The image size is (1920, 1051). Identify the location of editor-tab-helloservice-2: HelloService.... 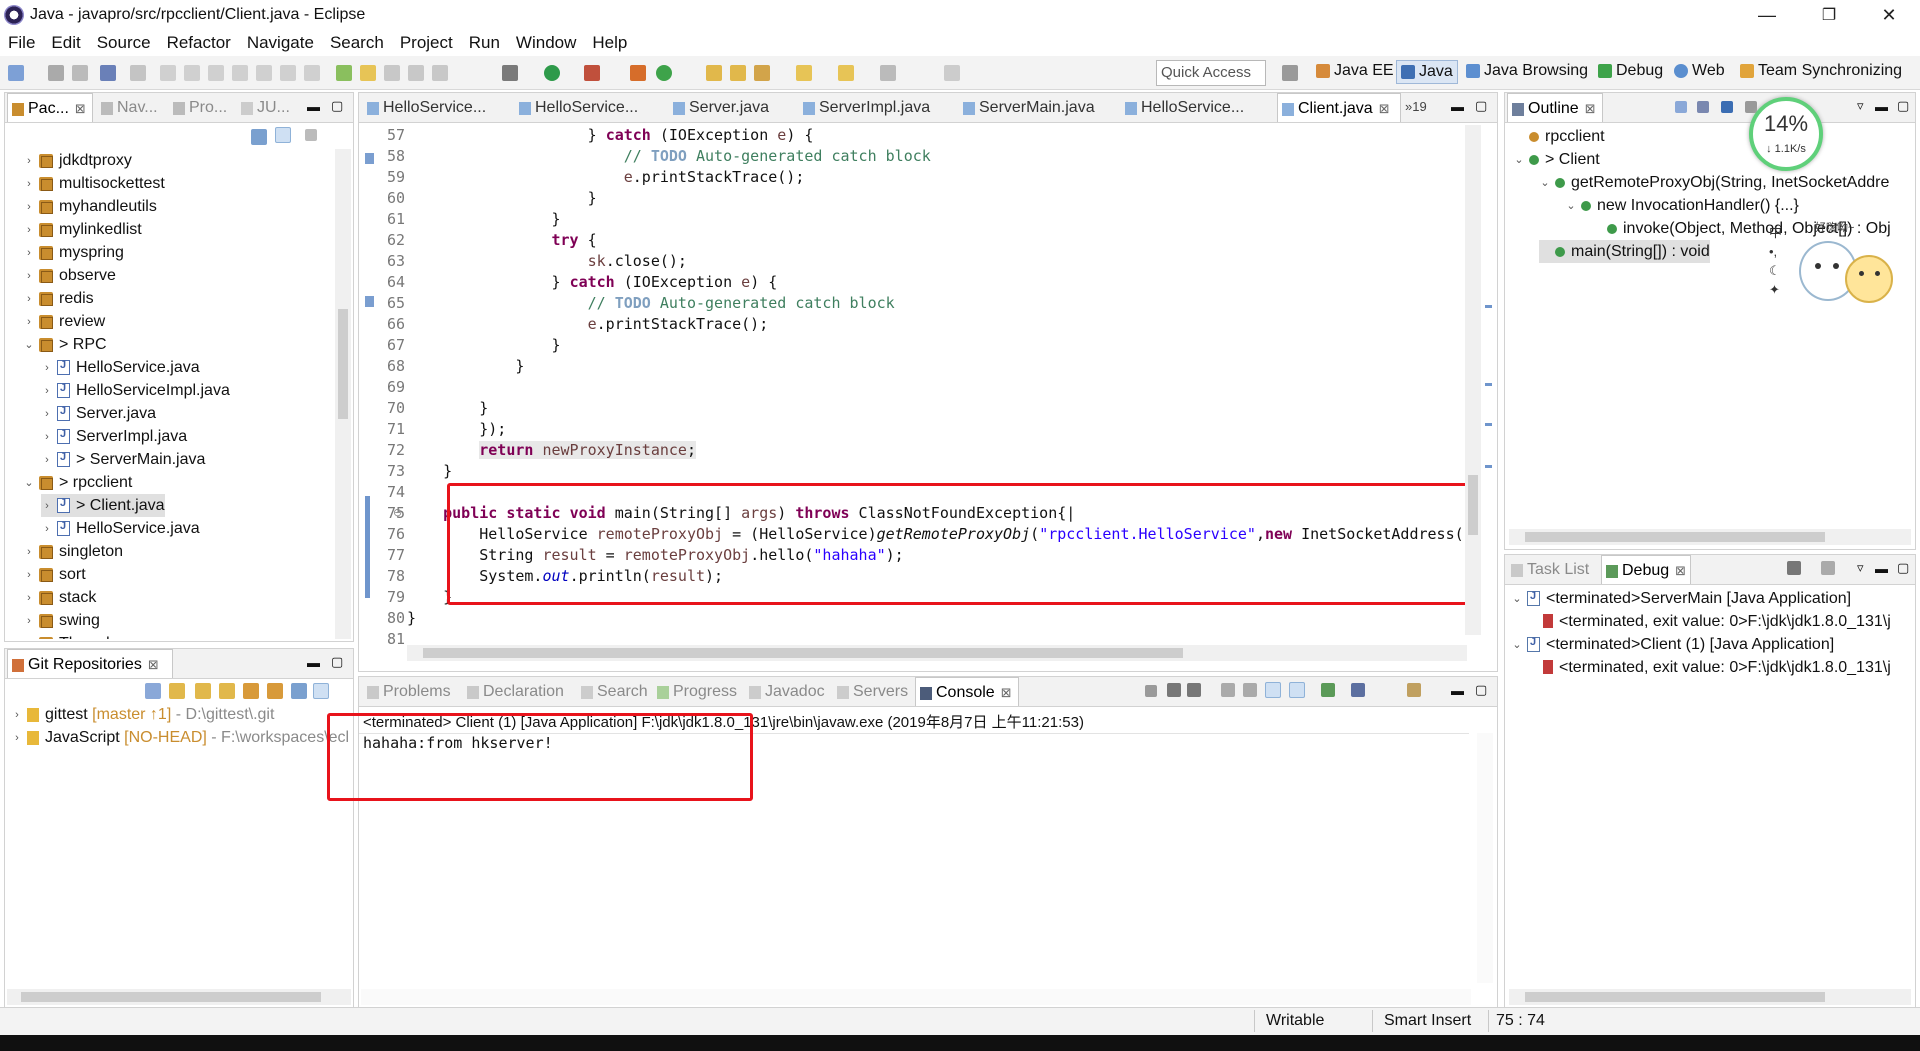
(576, 107).